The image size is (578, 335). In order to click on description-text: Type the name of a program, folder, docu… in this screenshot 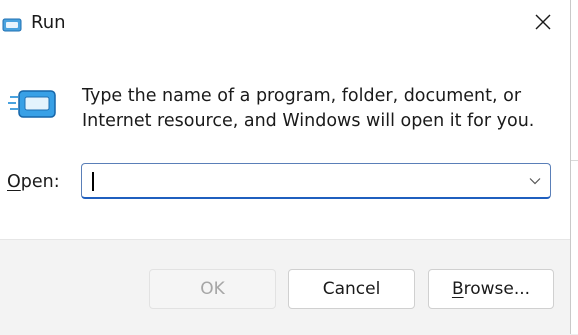, I will do `click(308, 108)`.